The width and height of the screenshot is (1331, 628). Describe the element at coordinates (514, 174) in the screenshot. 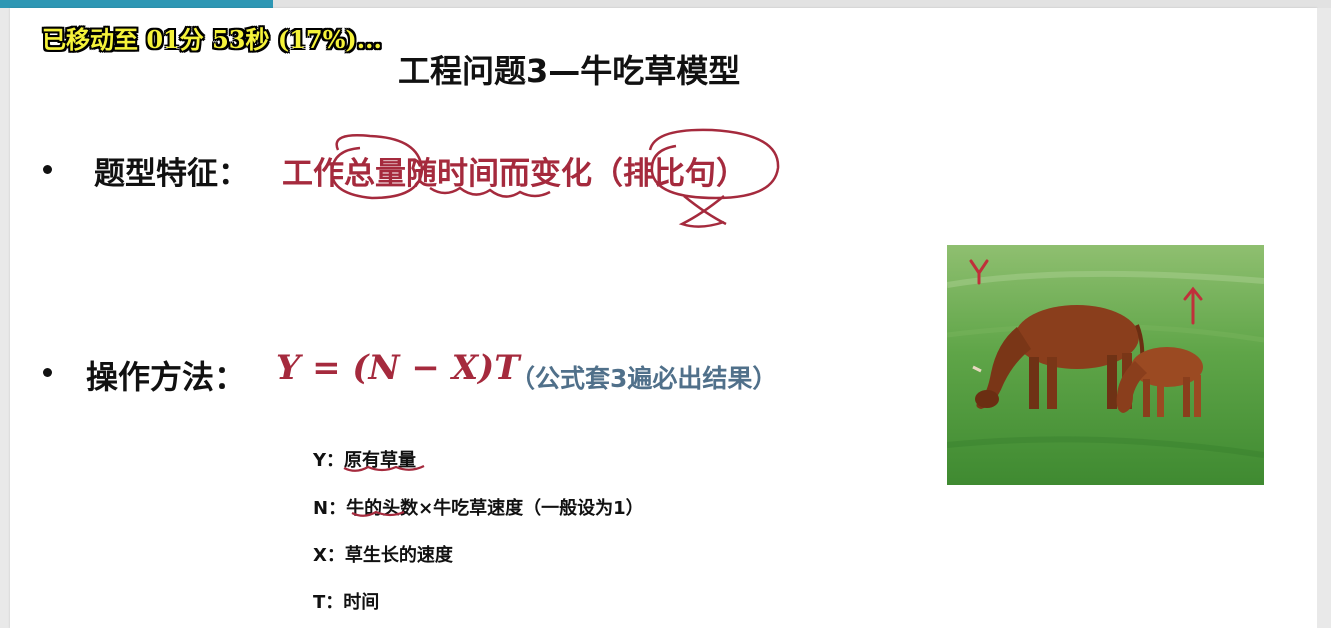

I see `feature-text: 工作总量随时间而变化（排比句）` at that location.